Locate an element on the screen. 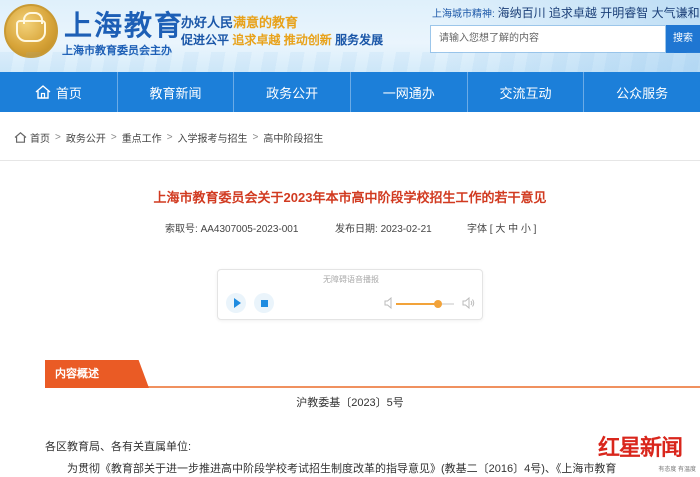 The width and height of the screenshot is (700, 477). main-nav: 首页 教育新闻 政务公开 一网通办 交流互动 公众服务 is located at coordinates (350, 92).